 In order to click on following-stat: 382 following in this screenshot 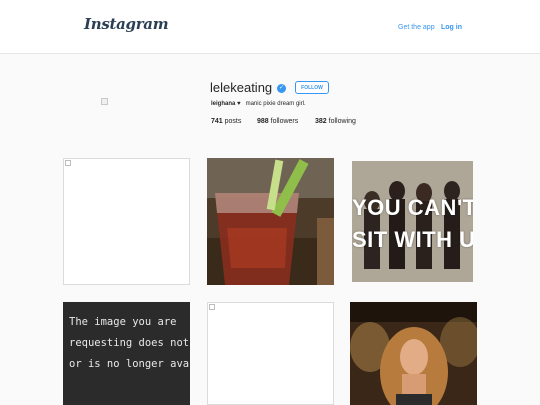, I will do `click(335, 121)`.